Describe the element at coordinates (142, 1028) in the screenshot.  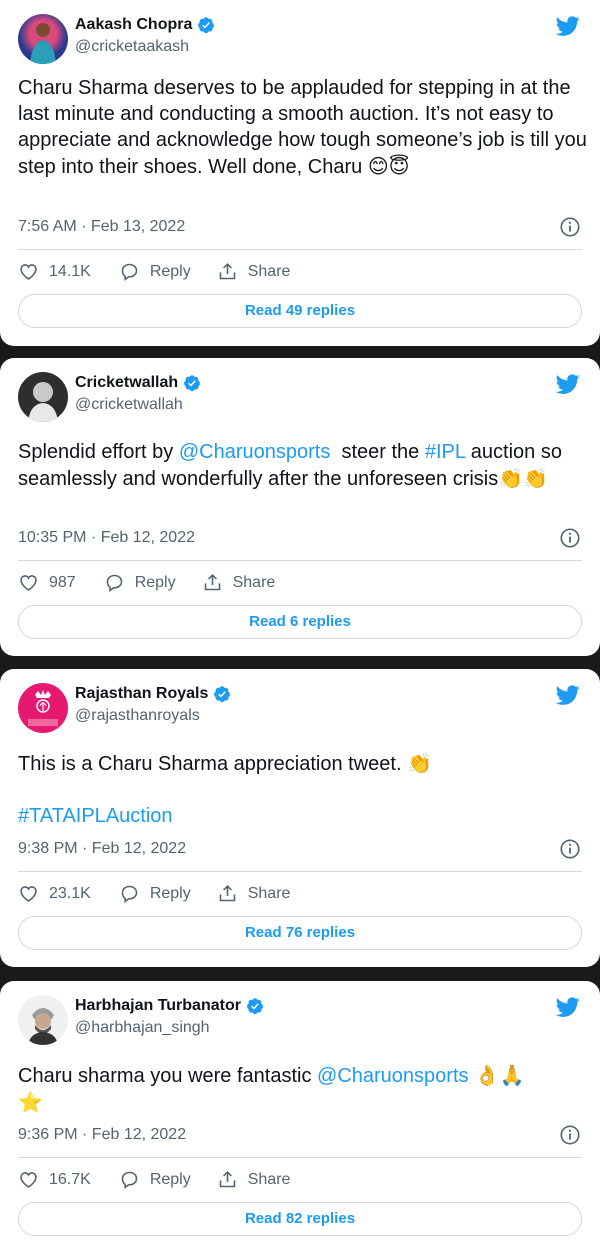
I see `user-handle: @harbhajan_singh` at that location.